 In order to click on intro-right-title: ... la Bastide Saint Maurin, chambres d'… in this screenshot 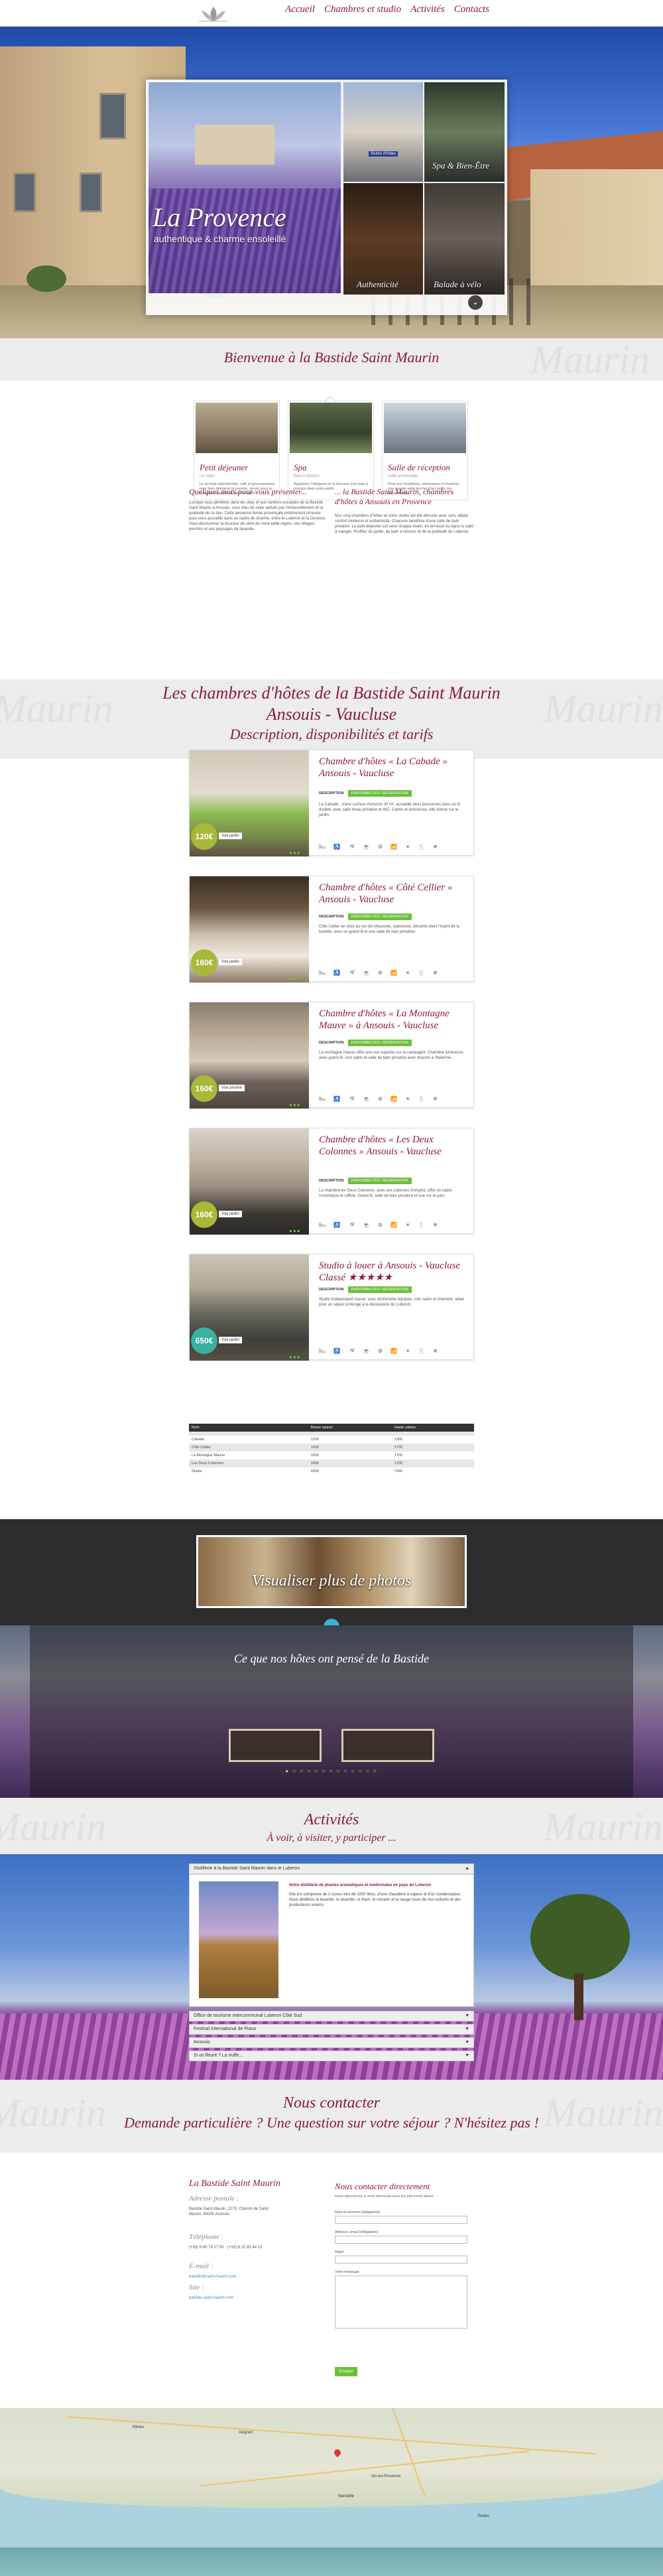, I will do `click(395, 496)`.